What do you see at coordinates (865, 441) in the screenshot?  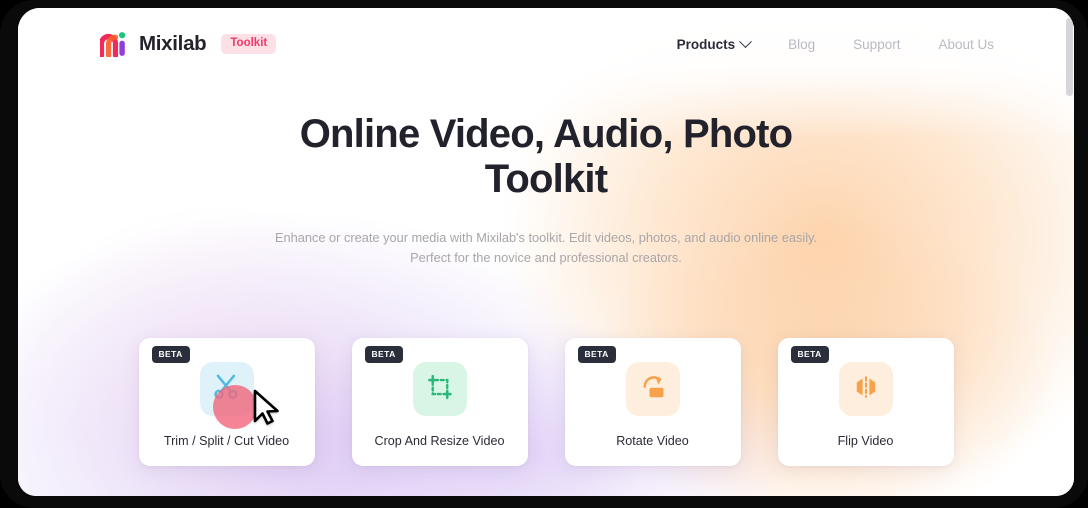 I see `tool-card-label: Flip Video` at bounding box center [865, 441].